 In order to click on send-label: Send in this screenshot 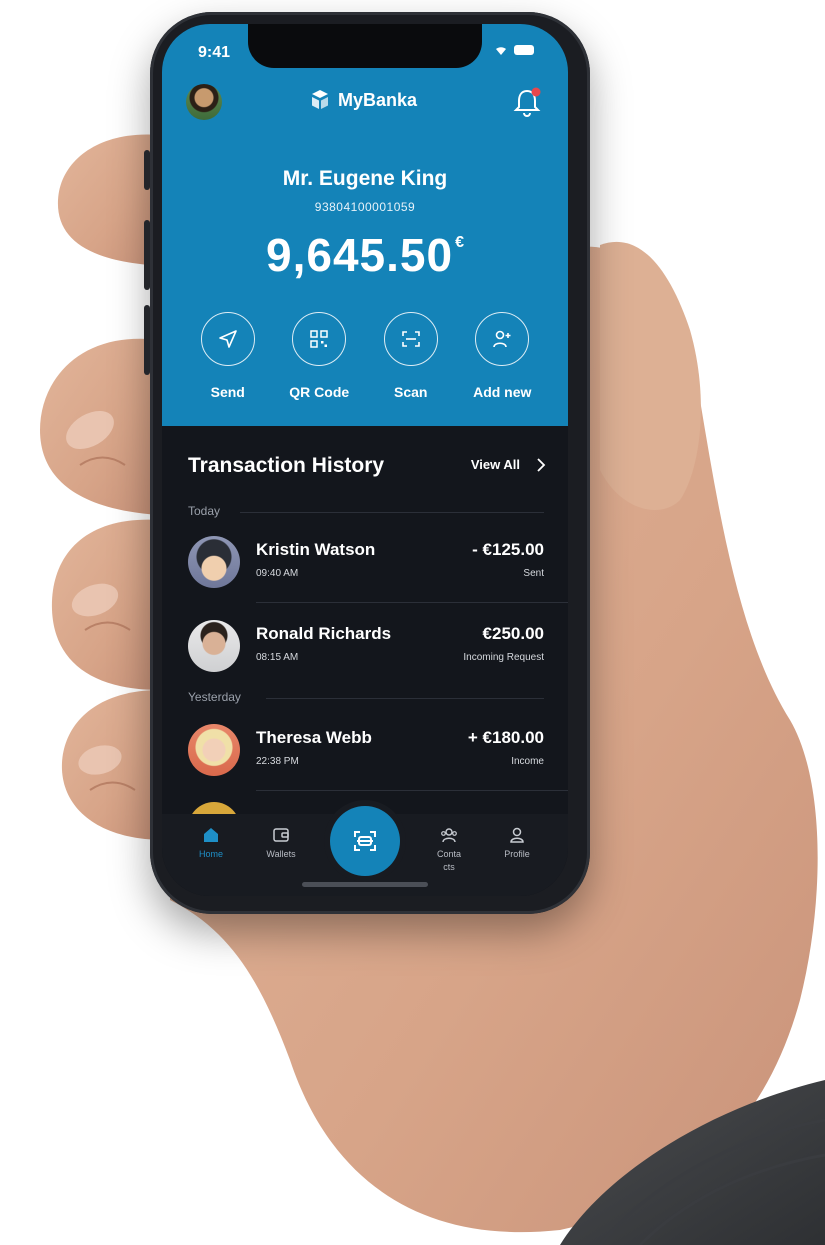, I will do `click(227, 392)`.